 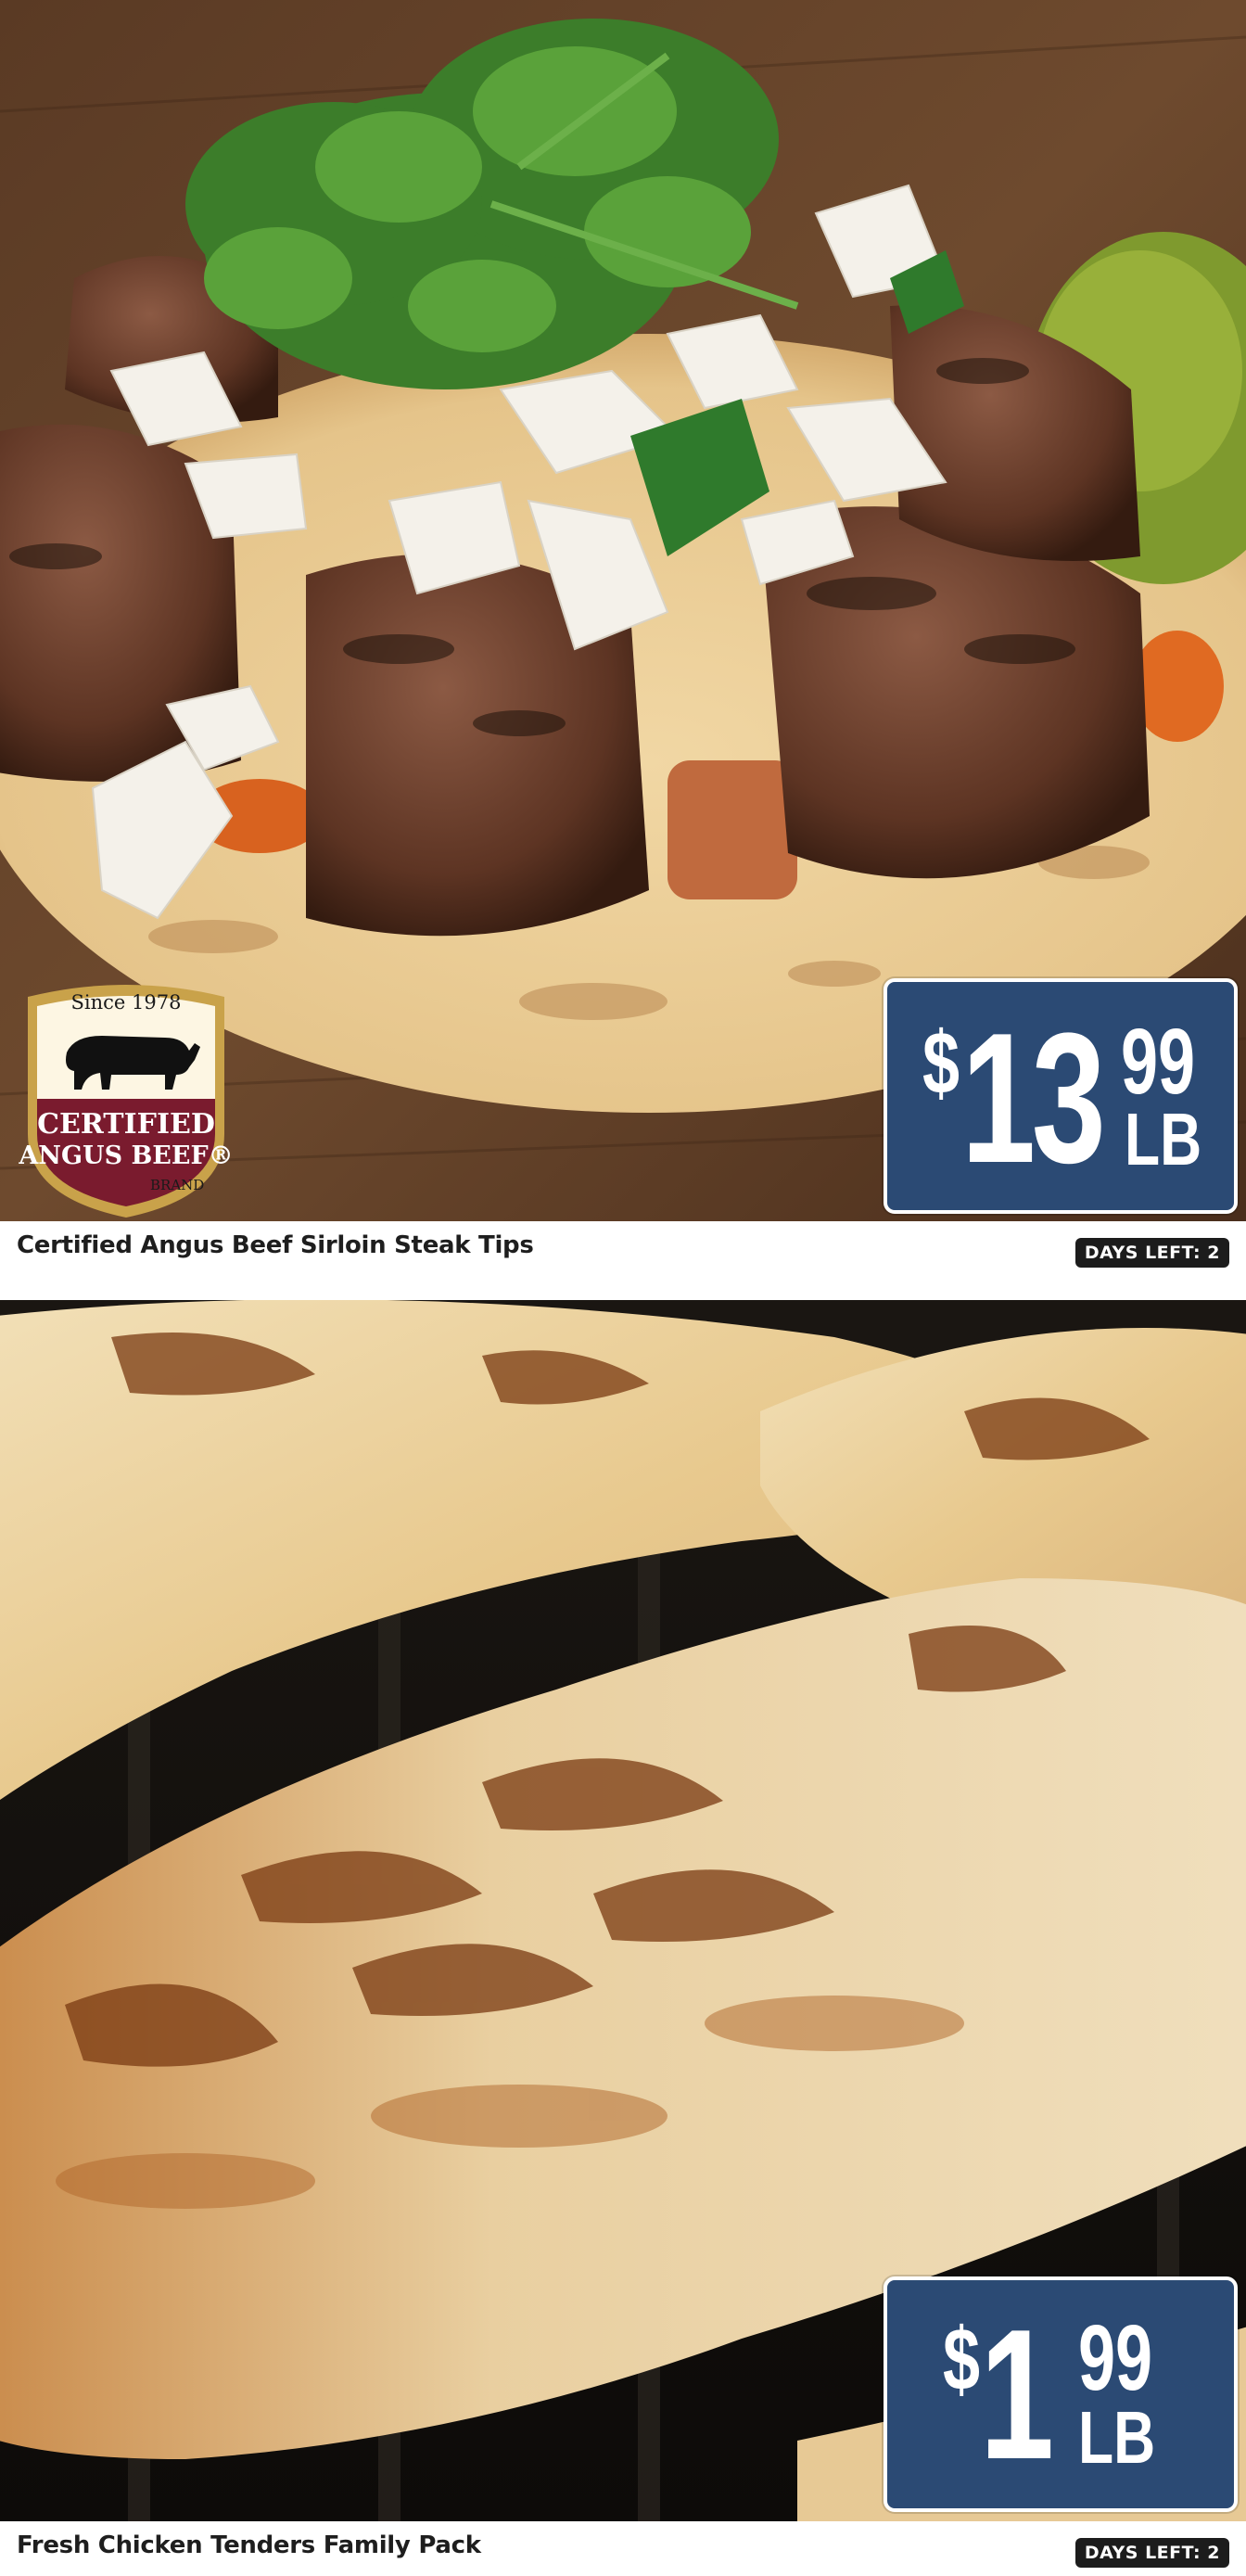 I want to click on logo-angus-beef-text: ANGUS BEEF®, so click(x=127, y=1156).